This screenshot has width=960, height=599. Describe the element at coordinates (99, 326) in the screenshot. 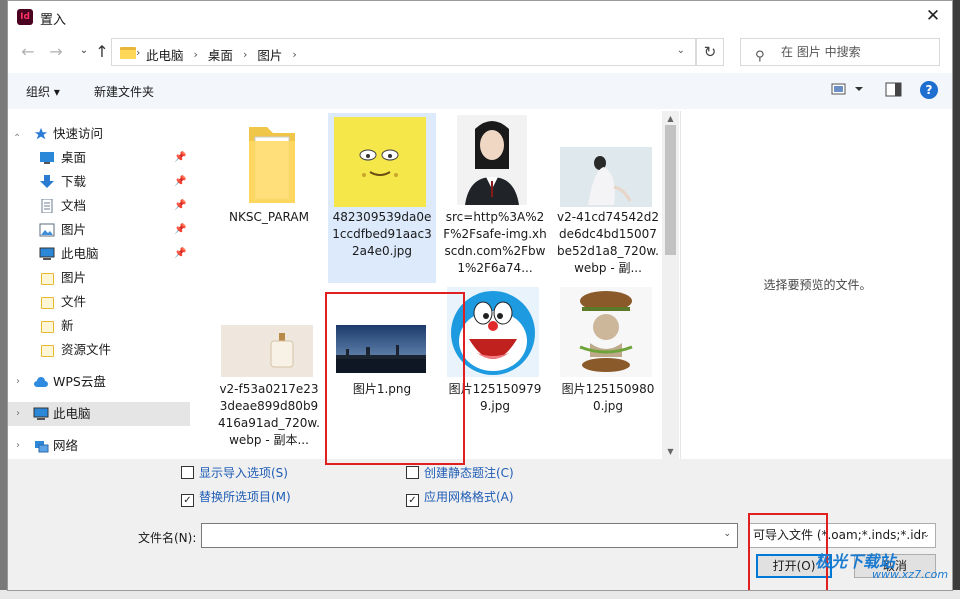

I see `sidebar-item-folder-new: 新` at that location.